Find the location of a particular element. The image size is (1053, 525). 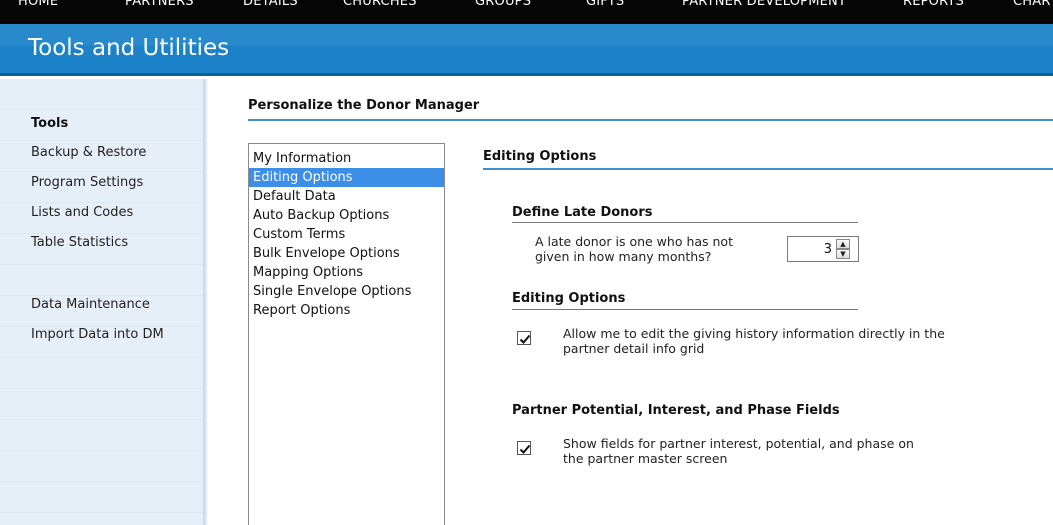

section-title: Personalize the Donor Manager is located at coordinates (364, 105).